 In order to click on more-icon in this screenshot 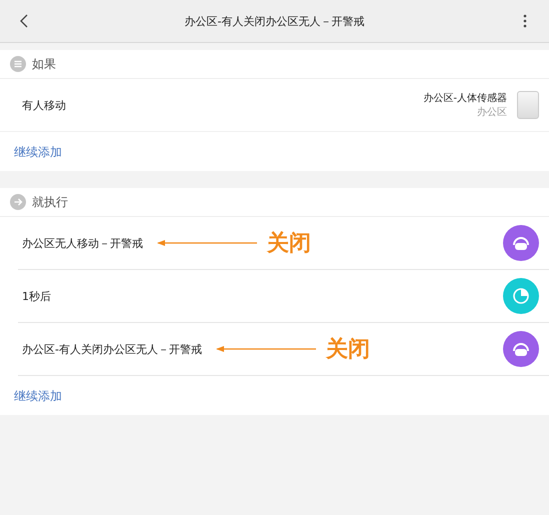, I will do `click(525, 21)`.